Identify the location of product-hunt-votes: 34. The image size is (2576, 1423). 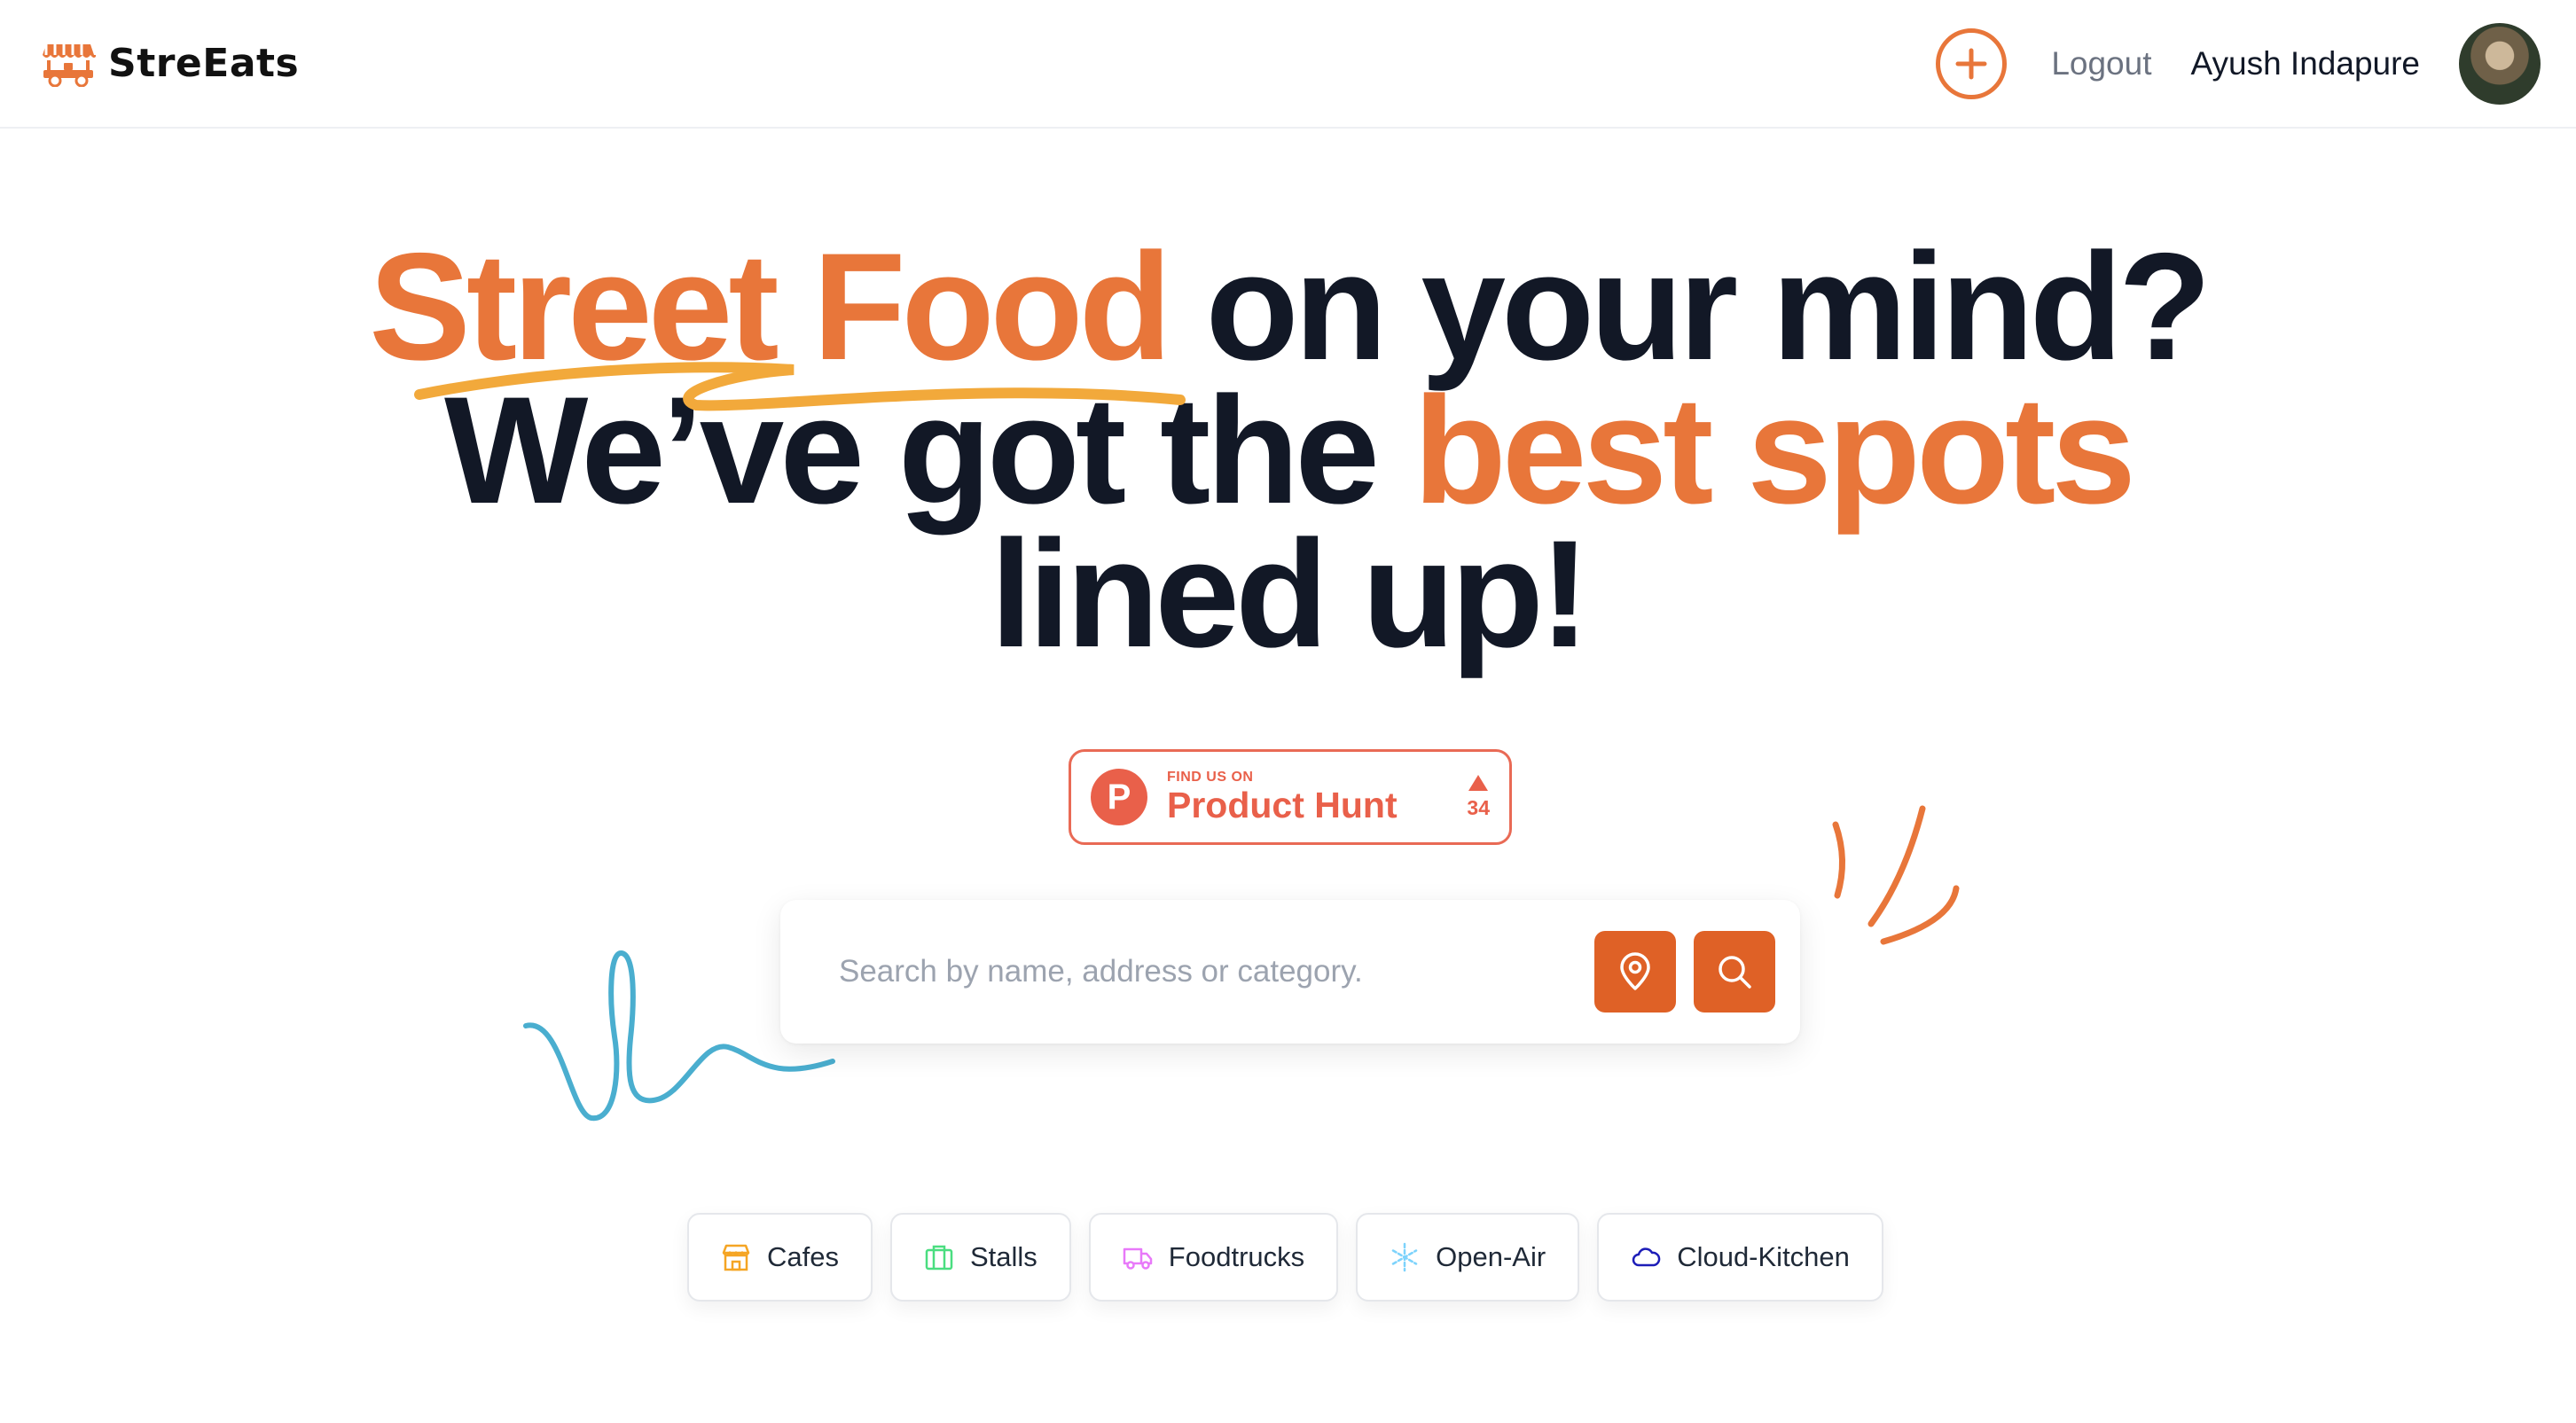
(1478, 797).